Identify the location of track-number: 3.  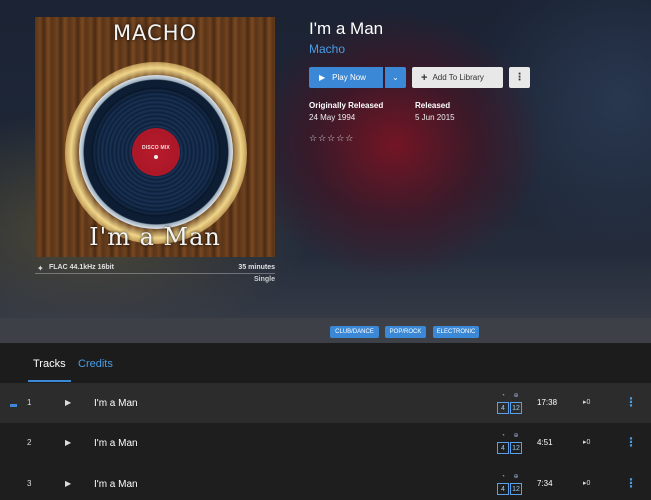
(29, 483).